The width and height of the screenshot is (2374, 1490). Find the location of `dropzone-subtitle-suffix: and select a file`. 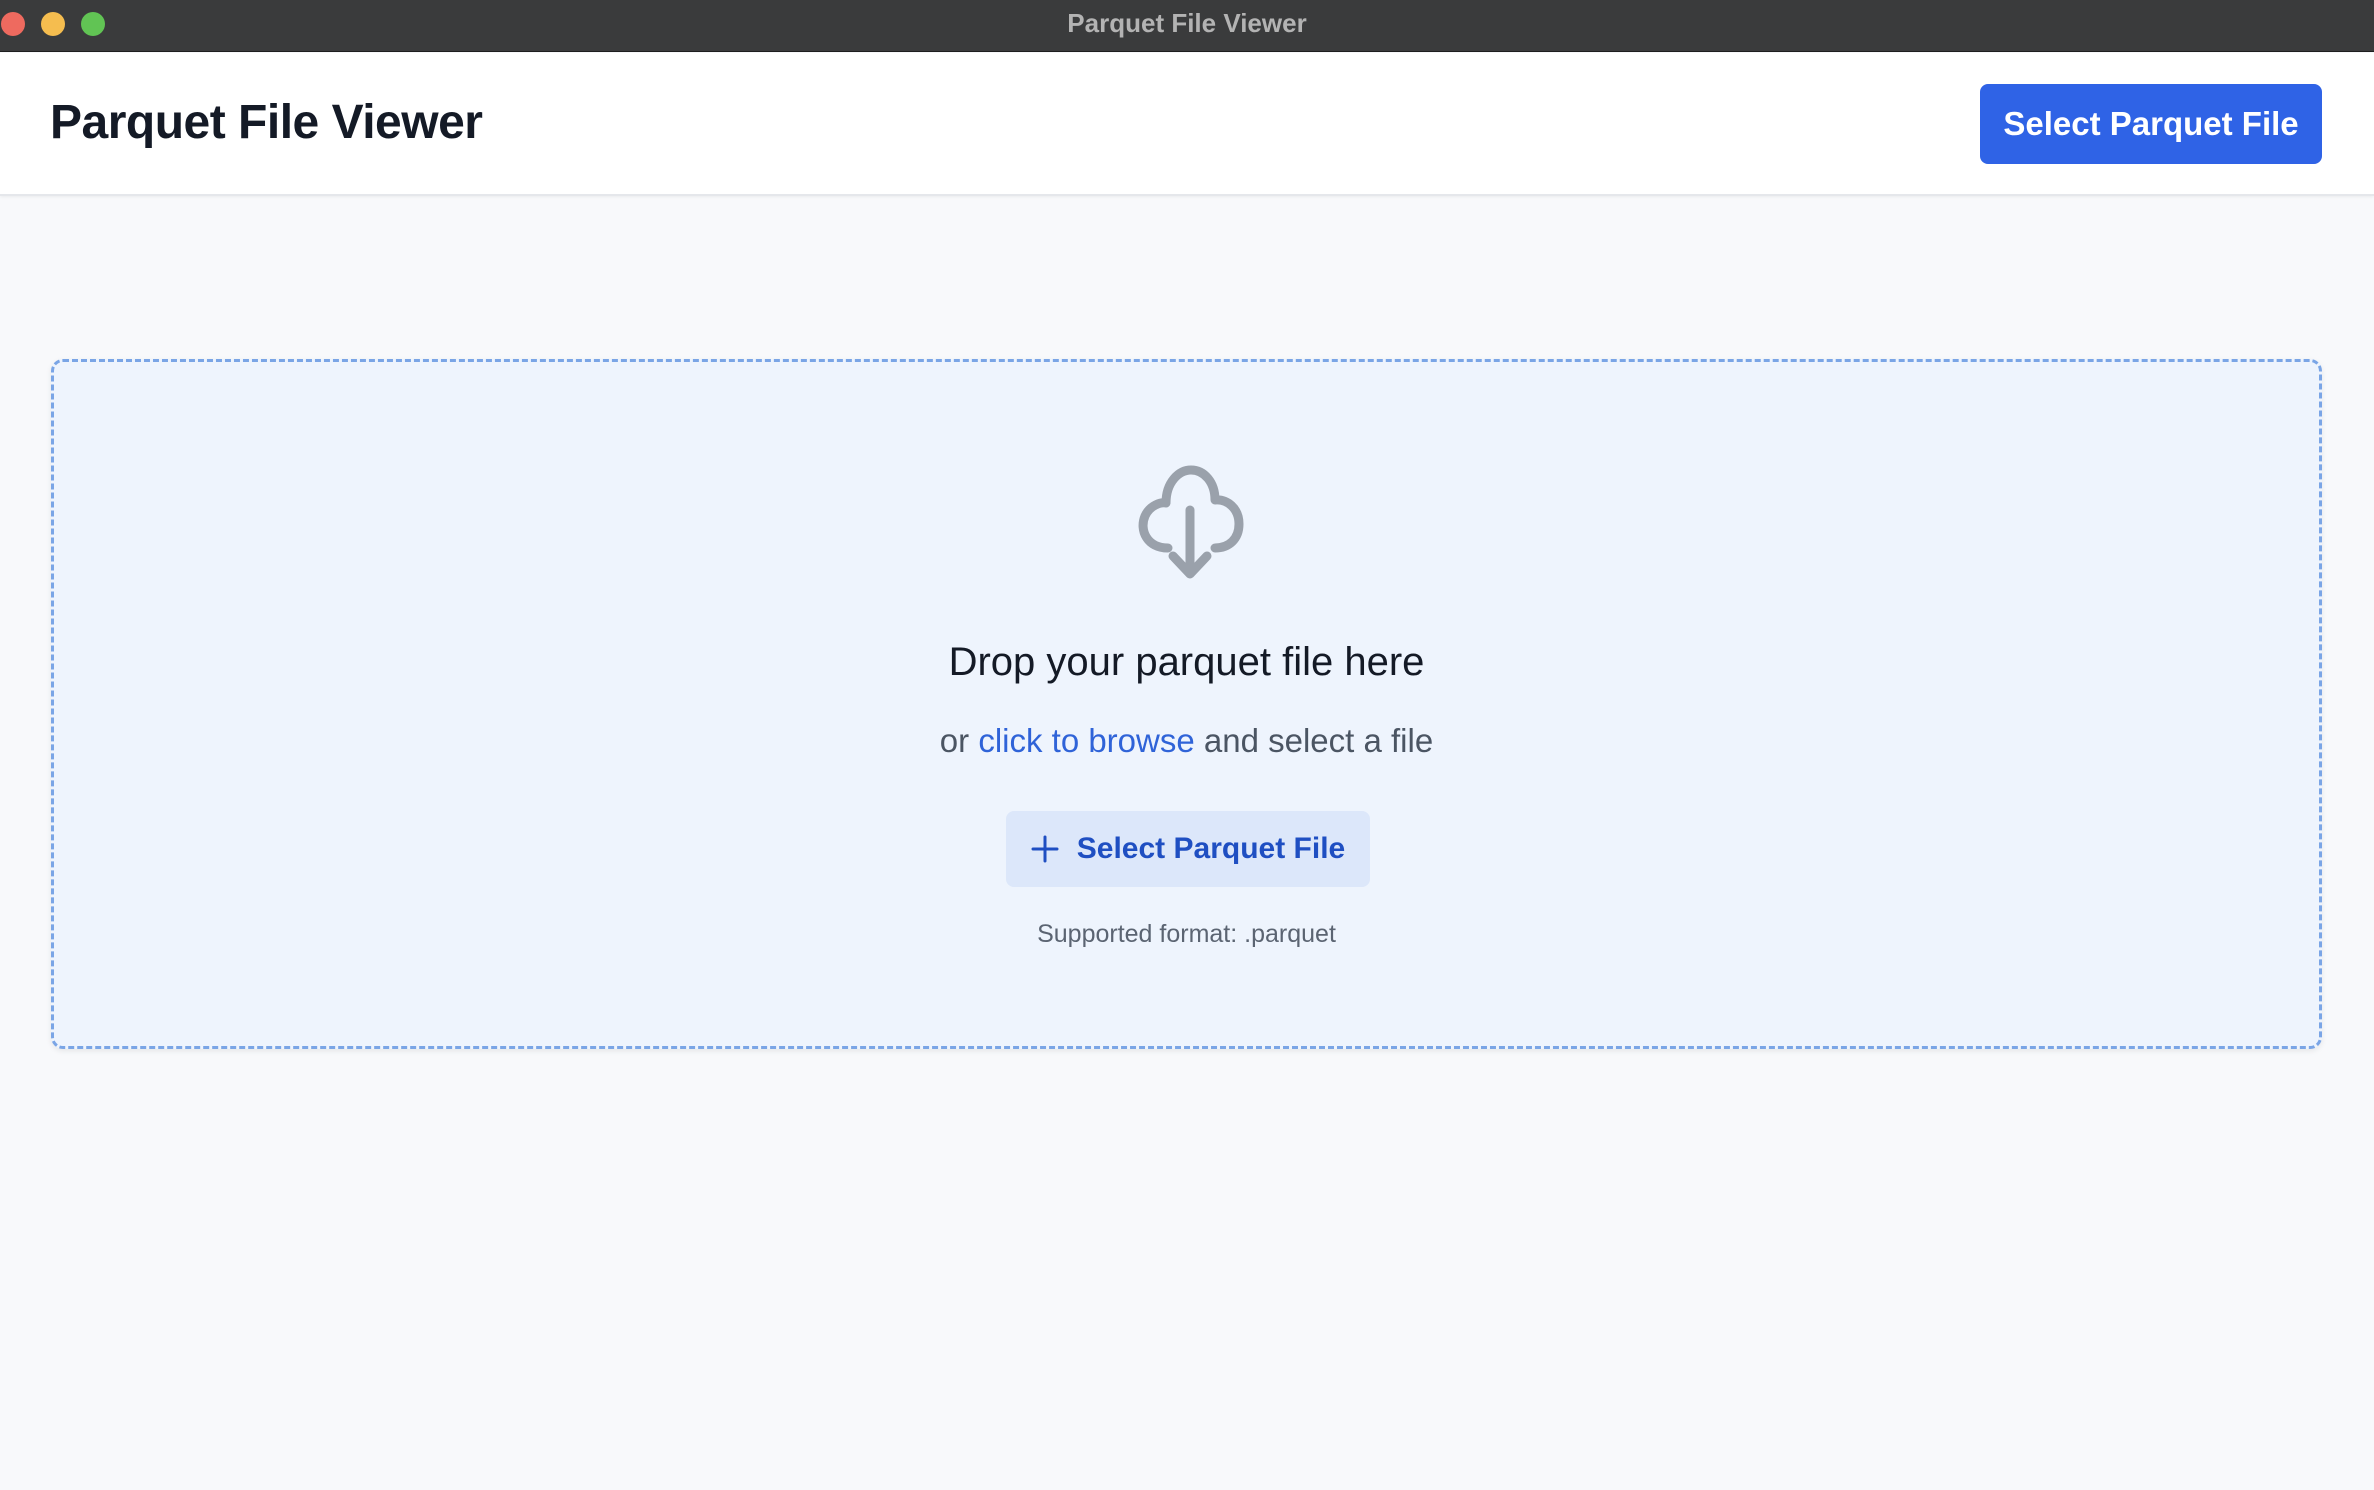

dropzone-subtitle-suffix: and select a file is located at coordinates (1318, 740).